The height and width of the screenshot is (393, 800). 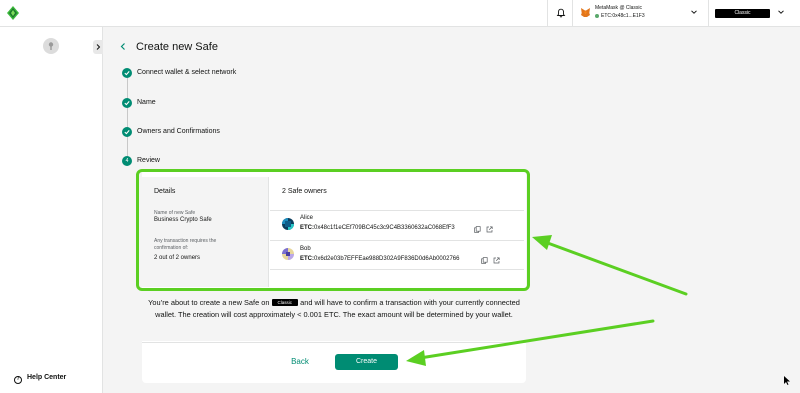 What do you see at coordinates (209, 302) in the screenshot?
I see `info-text-part1: You’re about to create a new Safe on` at bounding box center [209, 302].